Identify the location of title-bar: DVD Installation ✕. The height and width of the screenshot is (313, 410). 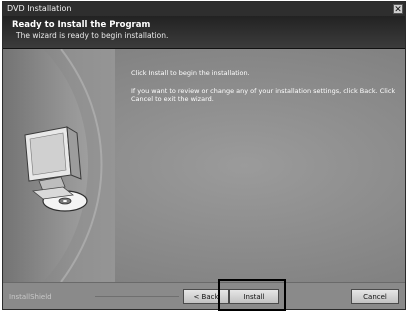
(204, 9).